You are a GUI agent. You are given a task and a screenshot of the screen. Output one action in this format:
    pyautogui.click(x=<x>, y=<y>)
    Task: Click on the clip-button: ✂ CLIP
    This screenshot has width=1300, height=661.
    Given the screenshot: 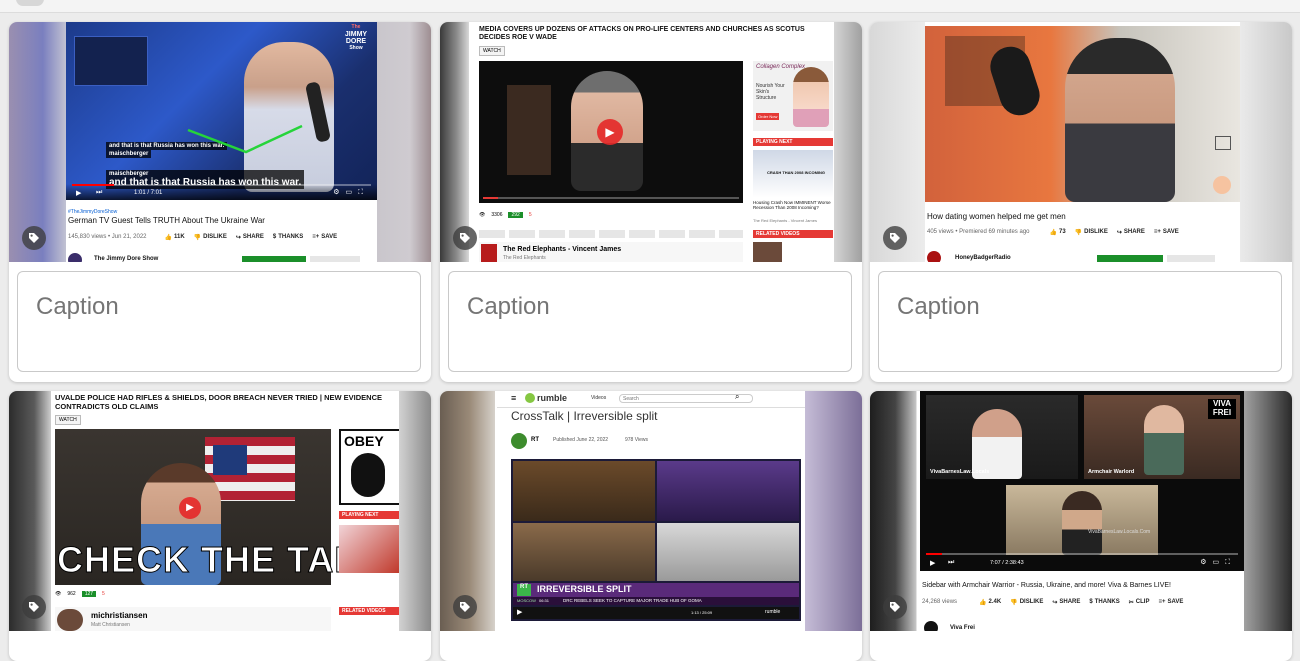 What is the action you would take?
    pyautogui.click(x=1139, y=602)
    